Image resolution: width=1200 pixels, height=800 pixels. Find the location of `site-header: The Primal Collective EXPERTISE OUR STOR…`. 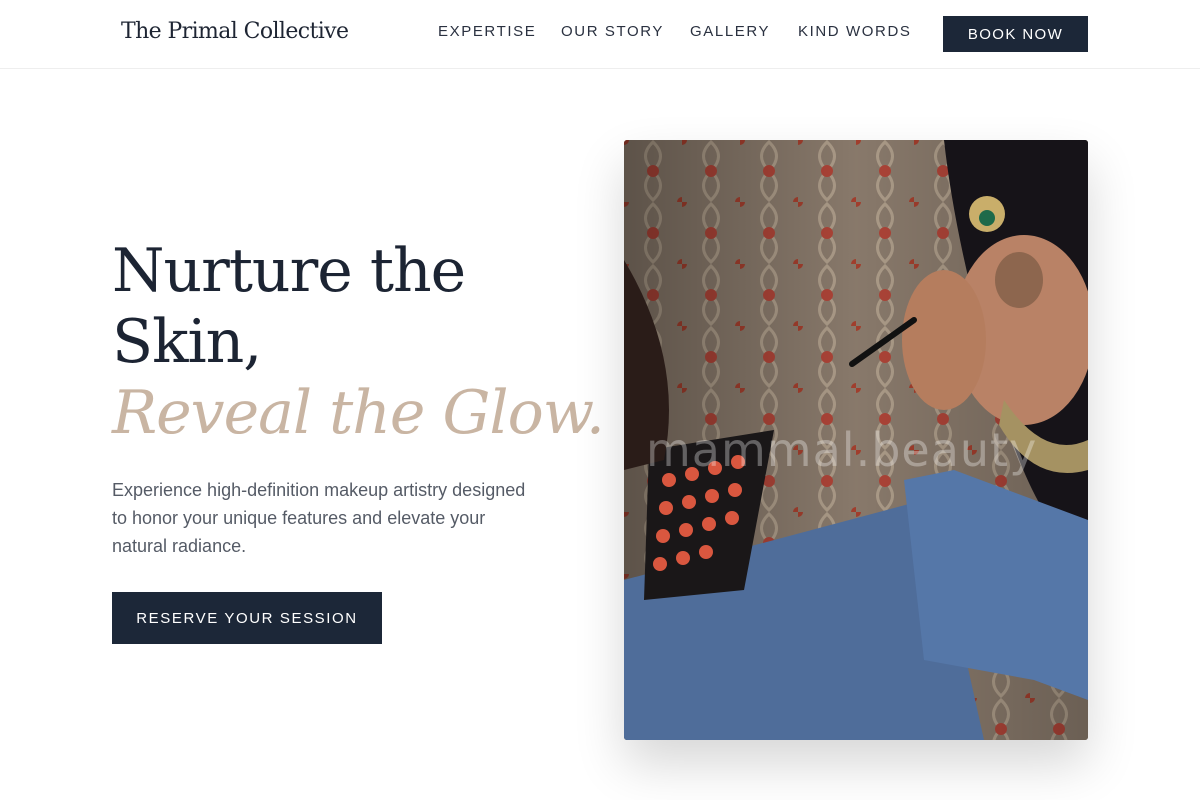

site-header: The Primal Collective EXPERTISE OUR STOR… is located at coordinates (600, 34).